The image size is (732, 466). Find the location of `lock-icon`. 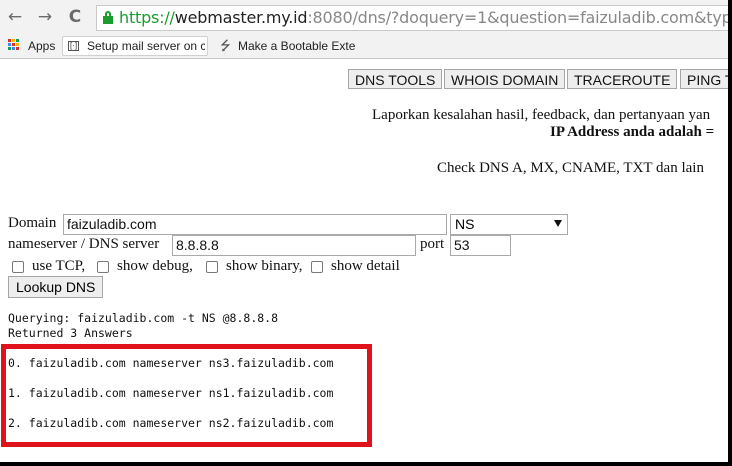

lock-icon is located at coordinates (108, 17).